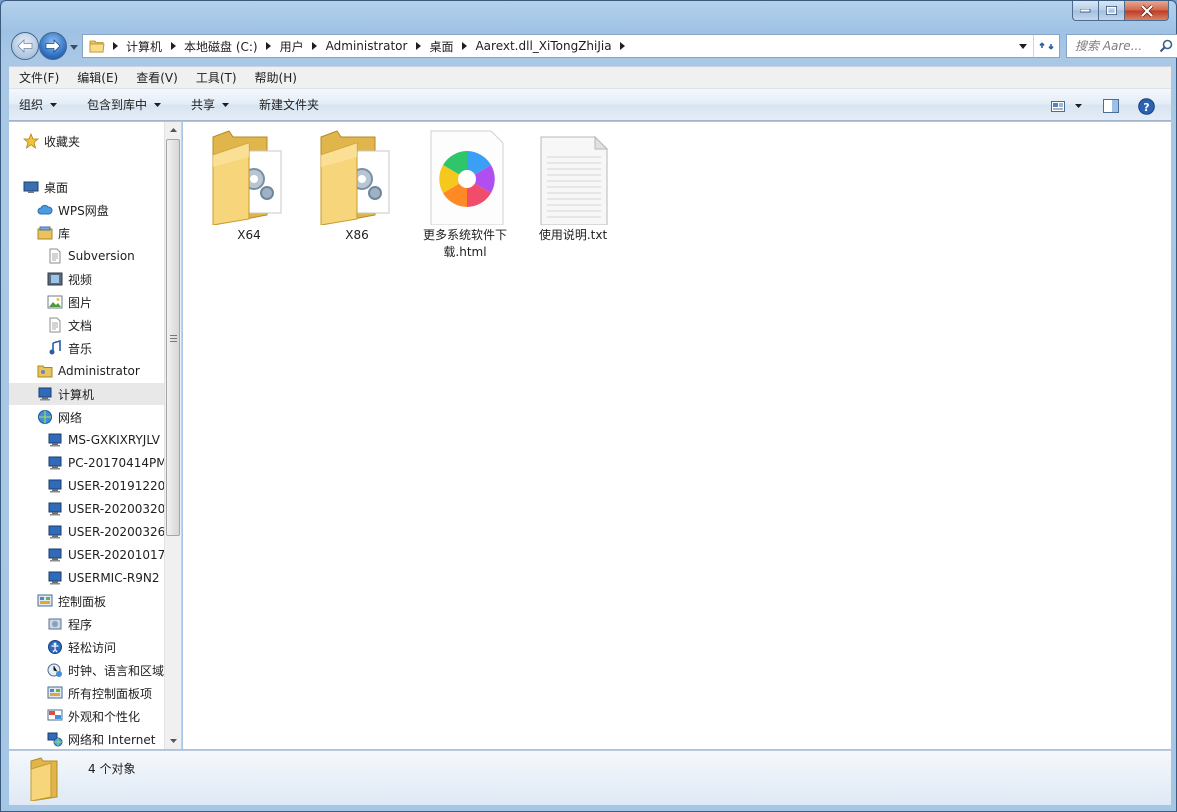  Describe the element at coordinates (25, 46) in the screenshot. I see `back-button` at that location.